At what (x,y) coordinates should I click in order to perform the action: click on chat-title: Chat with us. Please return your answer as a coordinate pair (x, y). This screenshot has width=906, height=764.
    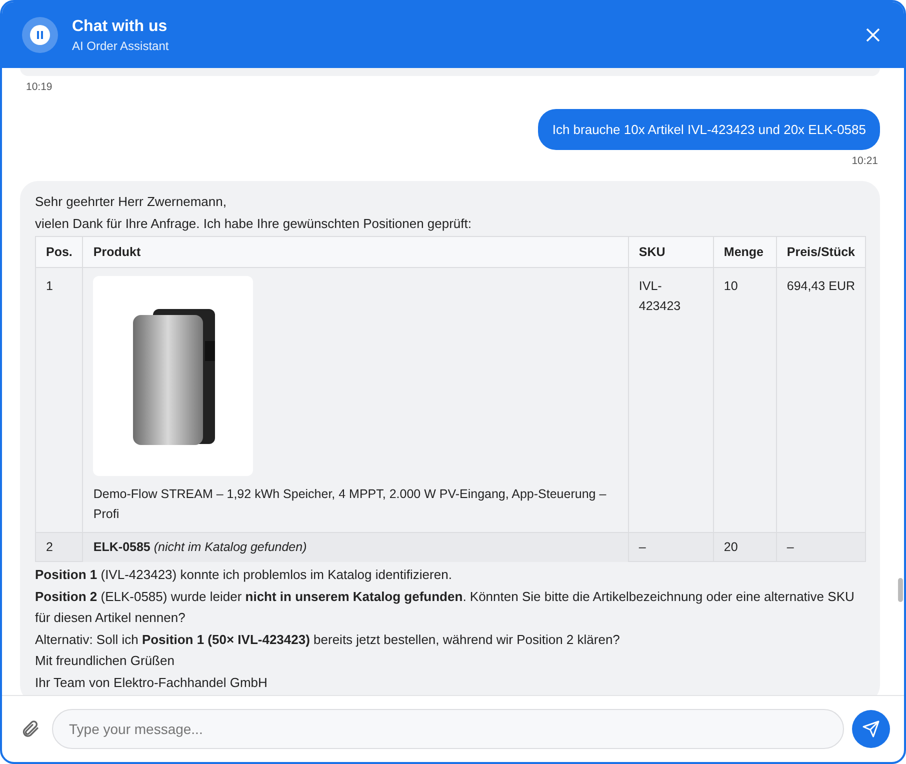
    Looking at the image, I should click on (120, 27).